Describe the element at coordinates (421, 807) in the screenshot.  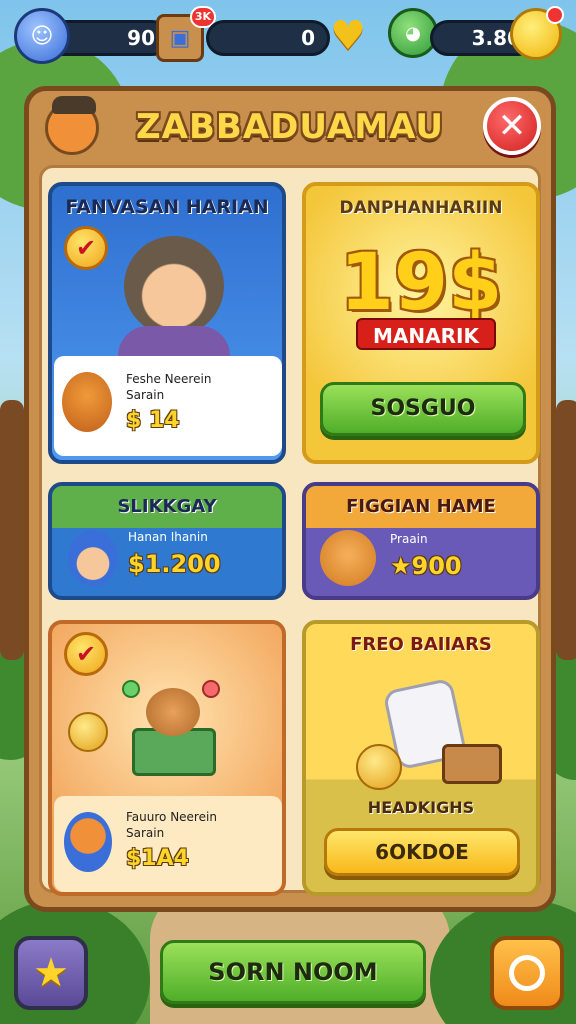
I see `free-items-subtitle: HEADKIGHS` at that location.